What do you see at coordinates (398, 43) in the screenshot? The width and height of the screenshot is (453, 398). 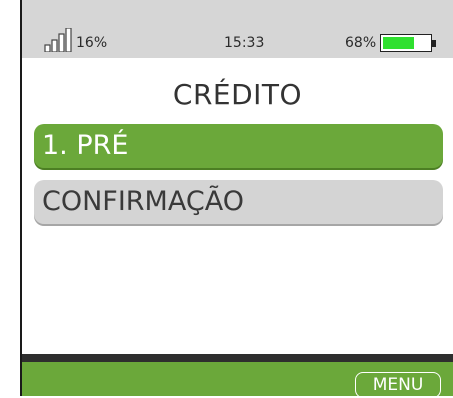 I see `battery-level-fill` at bounding box center [398, 43].